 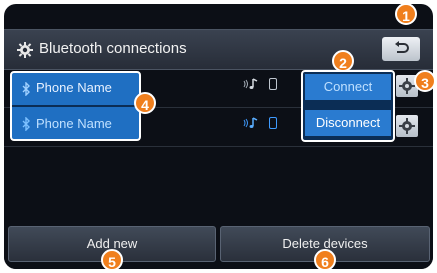 I want to click on back-button, so click(x=401, y=49).